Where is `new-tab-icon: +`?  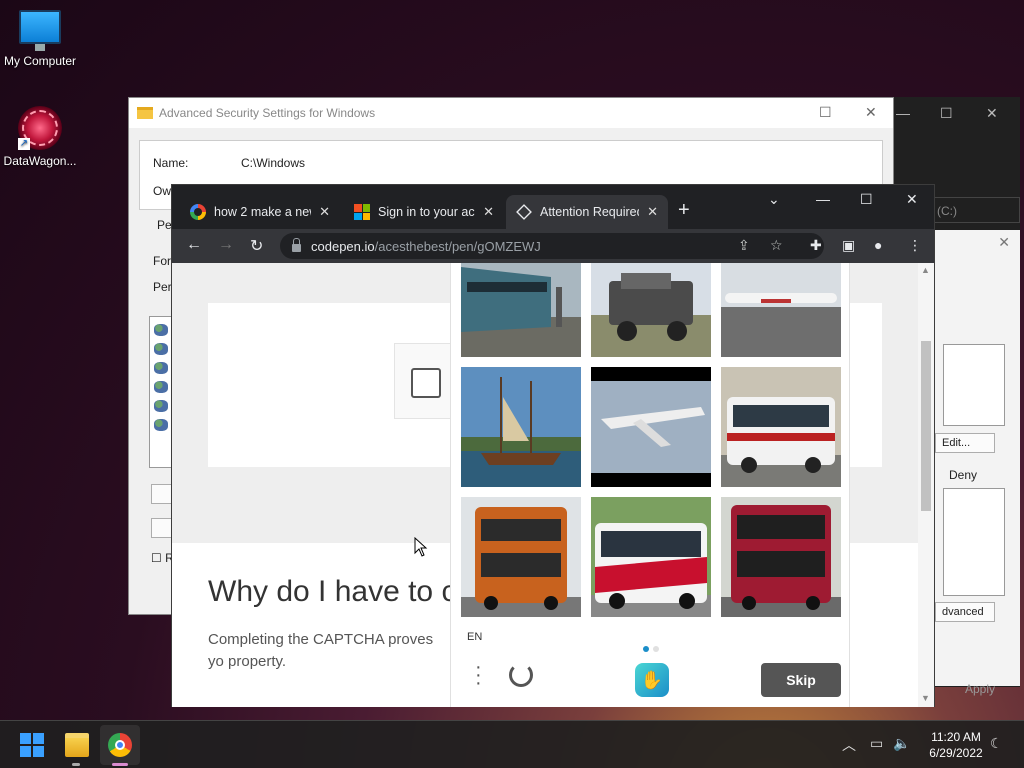
new-tab-icon: + is located at coordinates (684, 210).